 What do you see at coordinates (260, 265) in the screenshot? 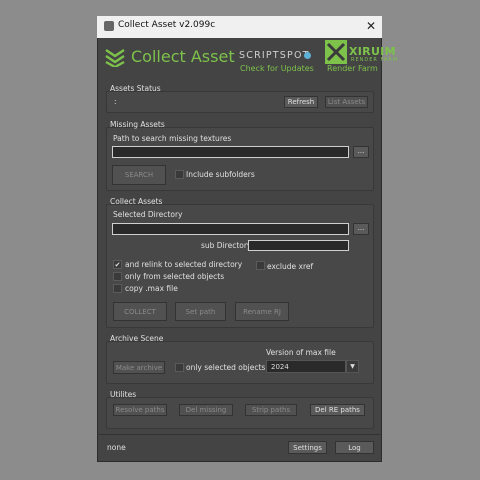
I see `exclude-xref-checkbox` at bounding box center [260, 265].